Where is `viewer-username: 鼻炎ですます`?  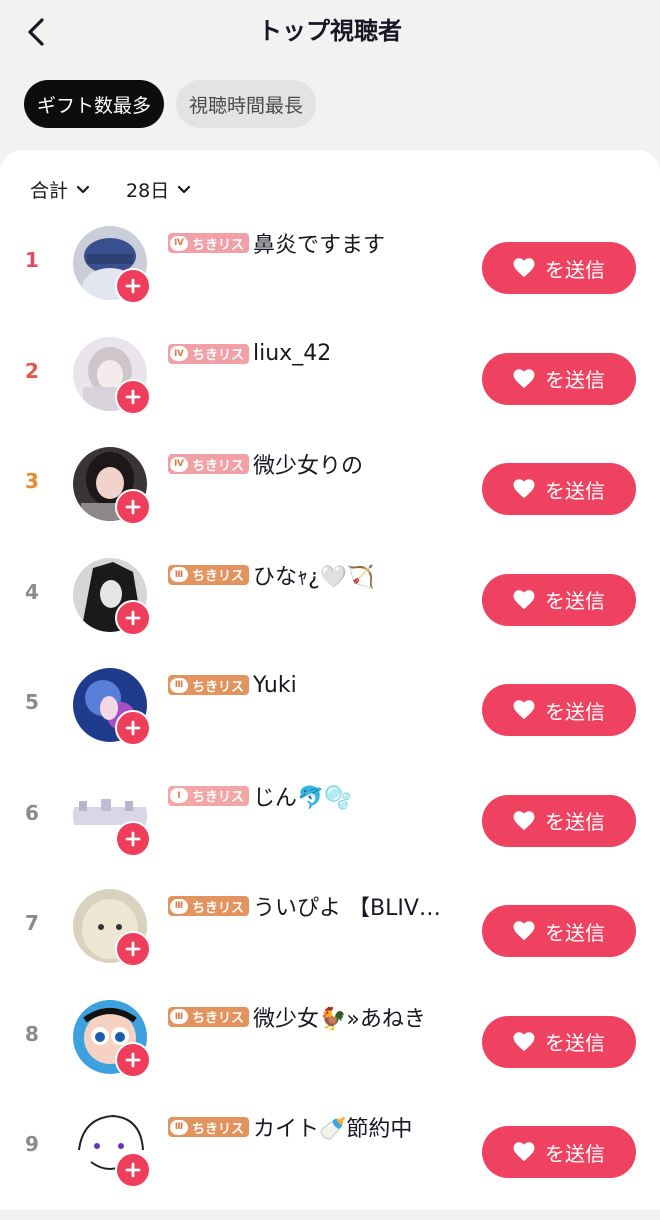 viewer-username: 鼻炎ですます is located at coordinates (319, 243).